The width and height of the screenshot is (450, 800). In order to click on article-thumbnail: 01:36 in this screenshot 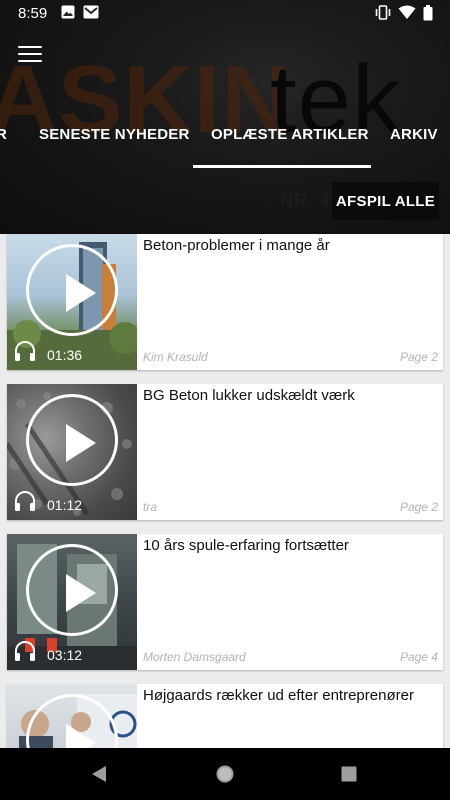, I will do `click(72, 302)`.